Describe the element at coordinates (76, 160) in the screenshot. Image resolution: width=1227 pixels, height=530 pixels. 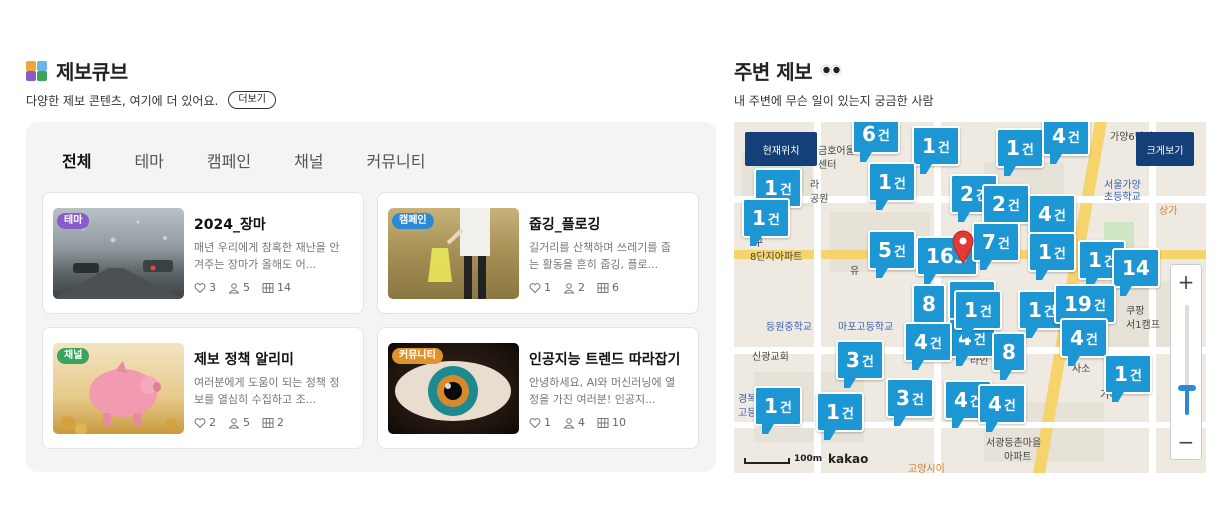
I see `tab-all: 전체` at that location.